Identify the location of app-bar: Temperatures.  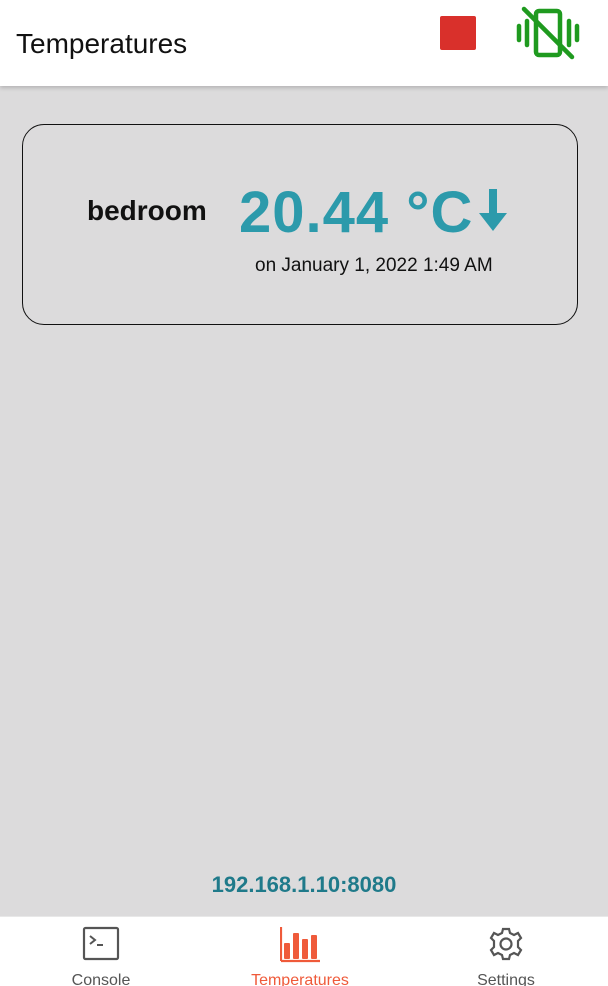
(304, 43).